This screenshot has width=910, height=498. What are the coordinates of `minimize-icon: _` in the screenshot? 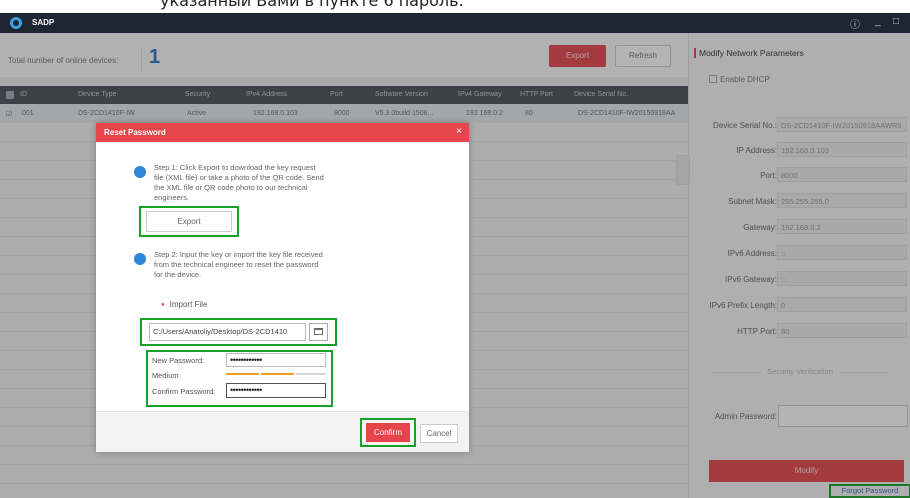 It's located at (878, 21).